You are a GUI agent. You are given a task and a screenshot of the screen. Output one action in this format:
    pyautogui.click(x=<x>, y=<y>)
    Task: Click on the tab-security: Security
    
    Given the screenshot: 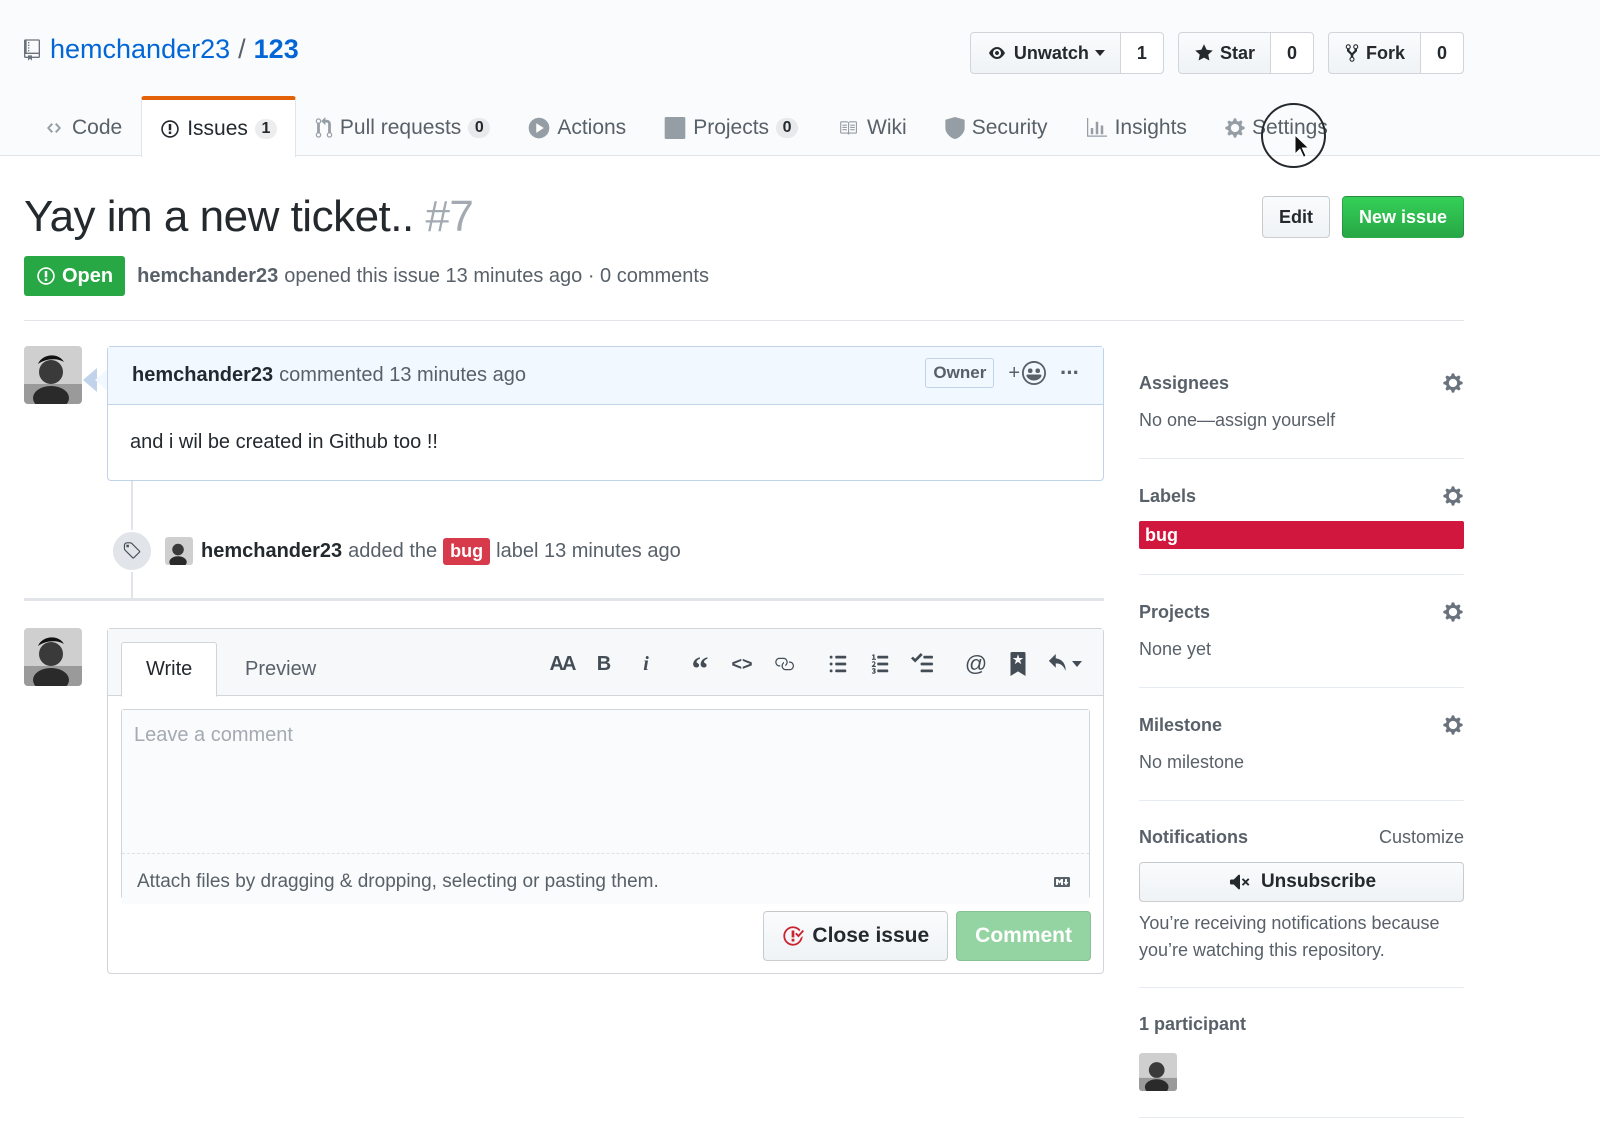 What is the action you would take?
    pyautogui.click(x=996, y=126)
    